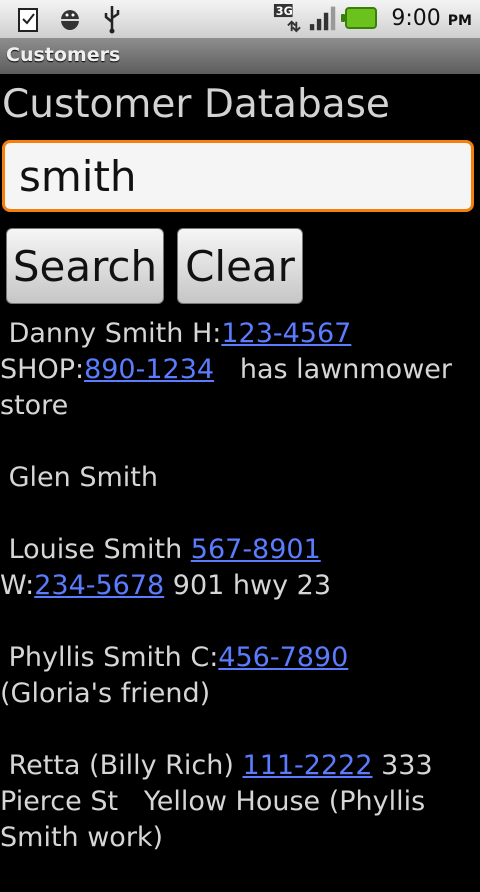 This screenshot has width=480, height=892. I want to click on result-text: Danny Smith H:, so click(111, 333).